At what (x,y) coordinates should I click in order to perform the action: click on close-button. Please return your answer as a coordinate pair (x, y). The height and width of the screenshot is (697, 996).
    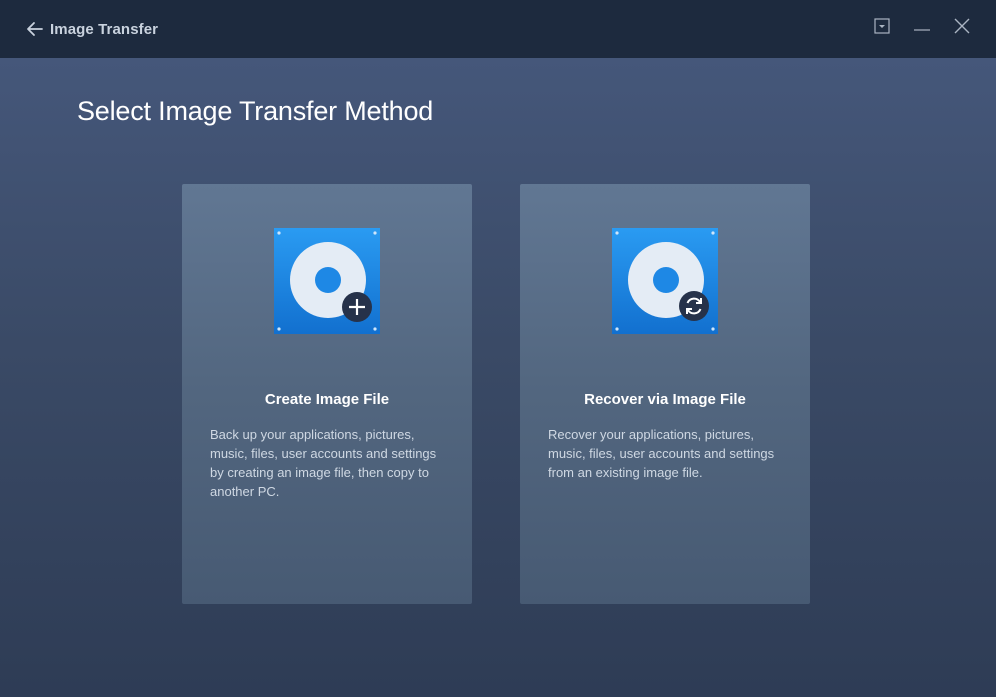
    Looking at the image, I should click on (962, 28).